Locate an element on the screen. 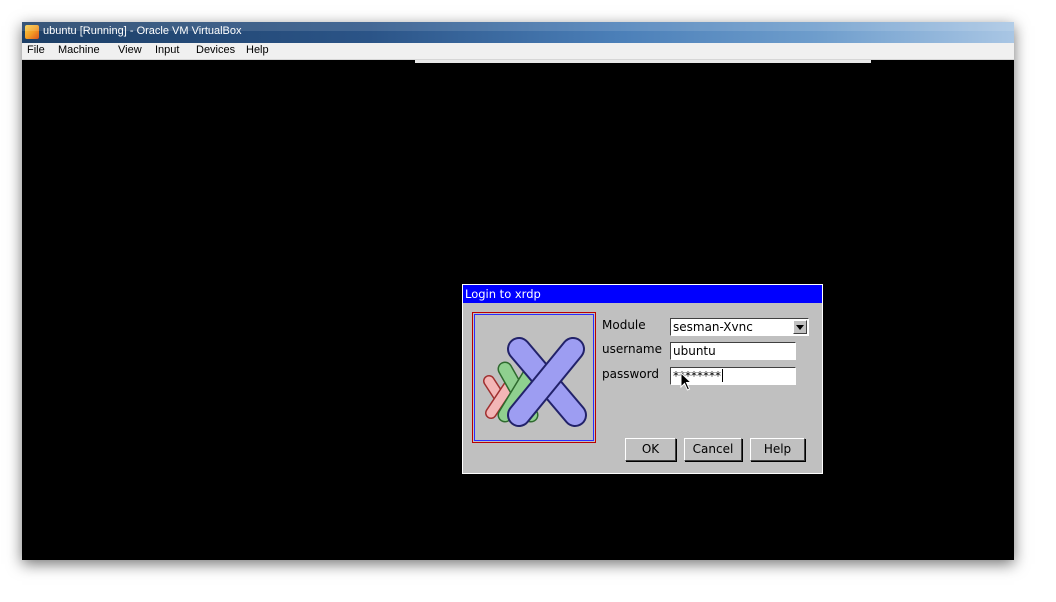  logo-frame is located at coordinates (534, 377).